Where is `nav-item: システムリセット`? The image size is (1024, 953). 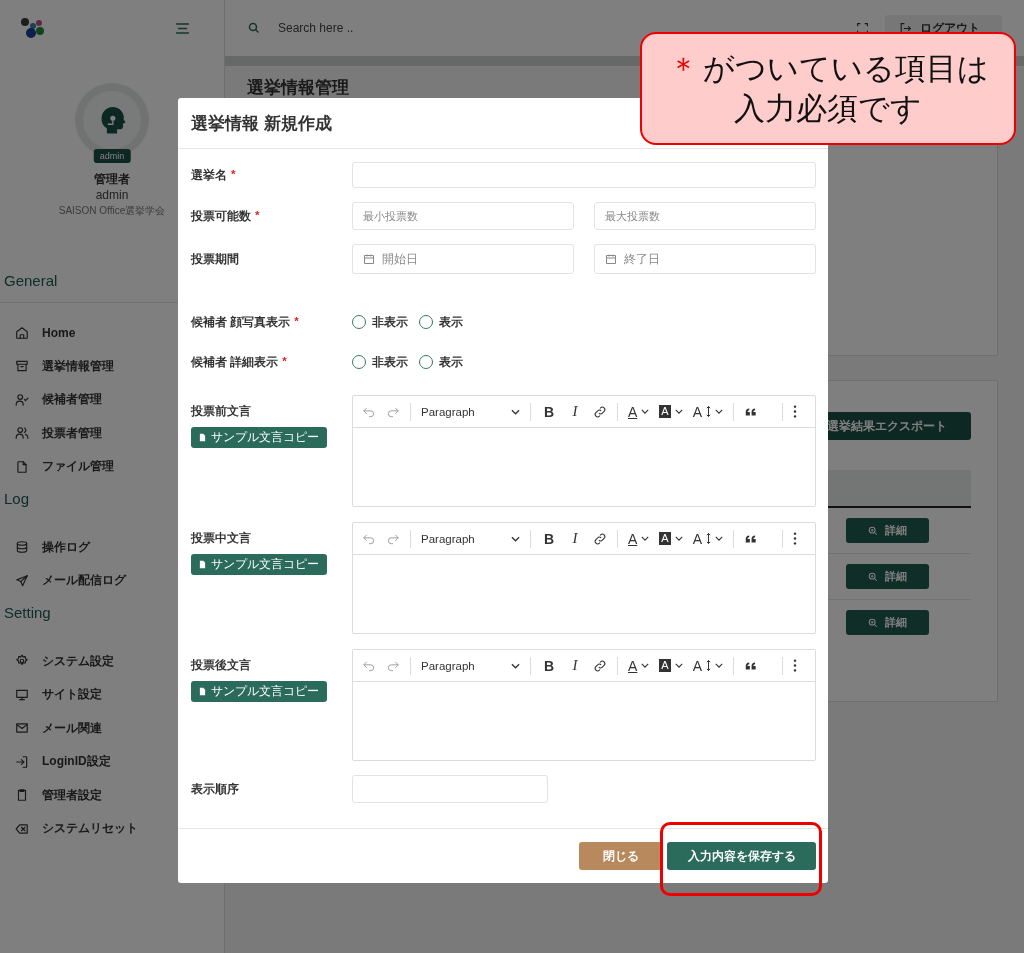
nav-item: システムリセット is located at coordinates (112, 829).